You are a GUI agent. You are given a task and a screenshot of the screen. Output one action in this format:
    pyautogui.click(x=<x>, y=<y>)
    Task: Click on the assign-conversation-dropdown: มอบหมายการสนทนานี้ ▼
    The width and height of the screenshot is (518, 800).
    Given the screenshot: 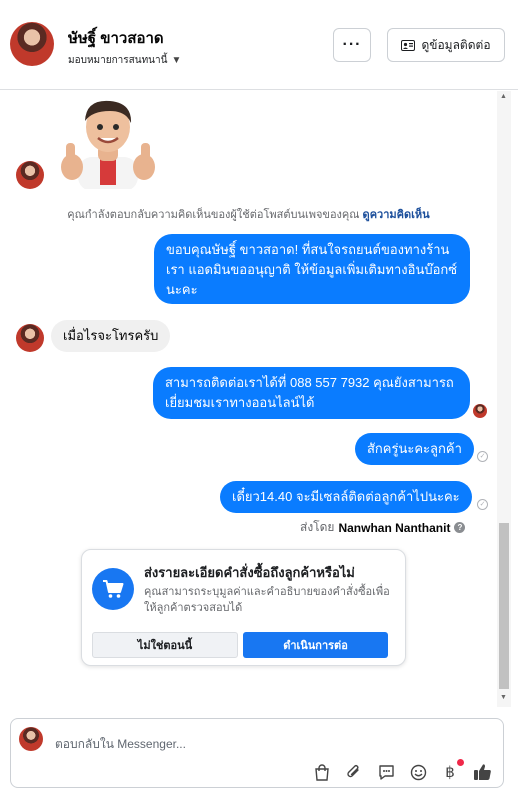 What is the action you would take?
    pyautogui.click(x=124, y=60)
    